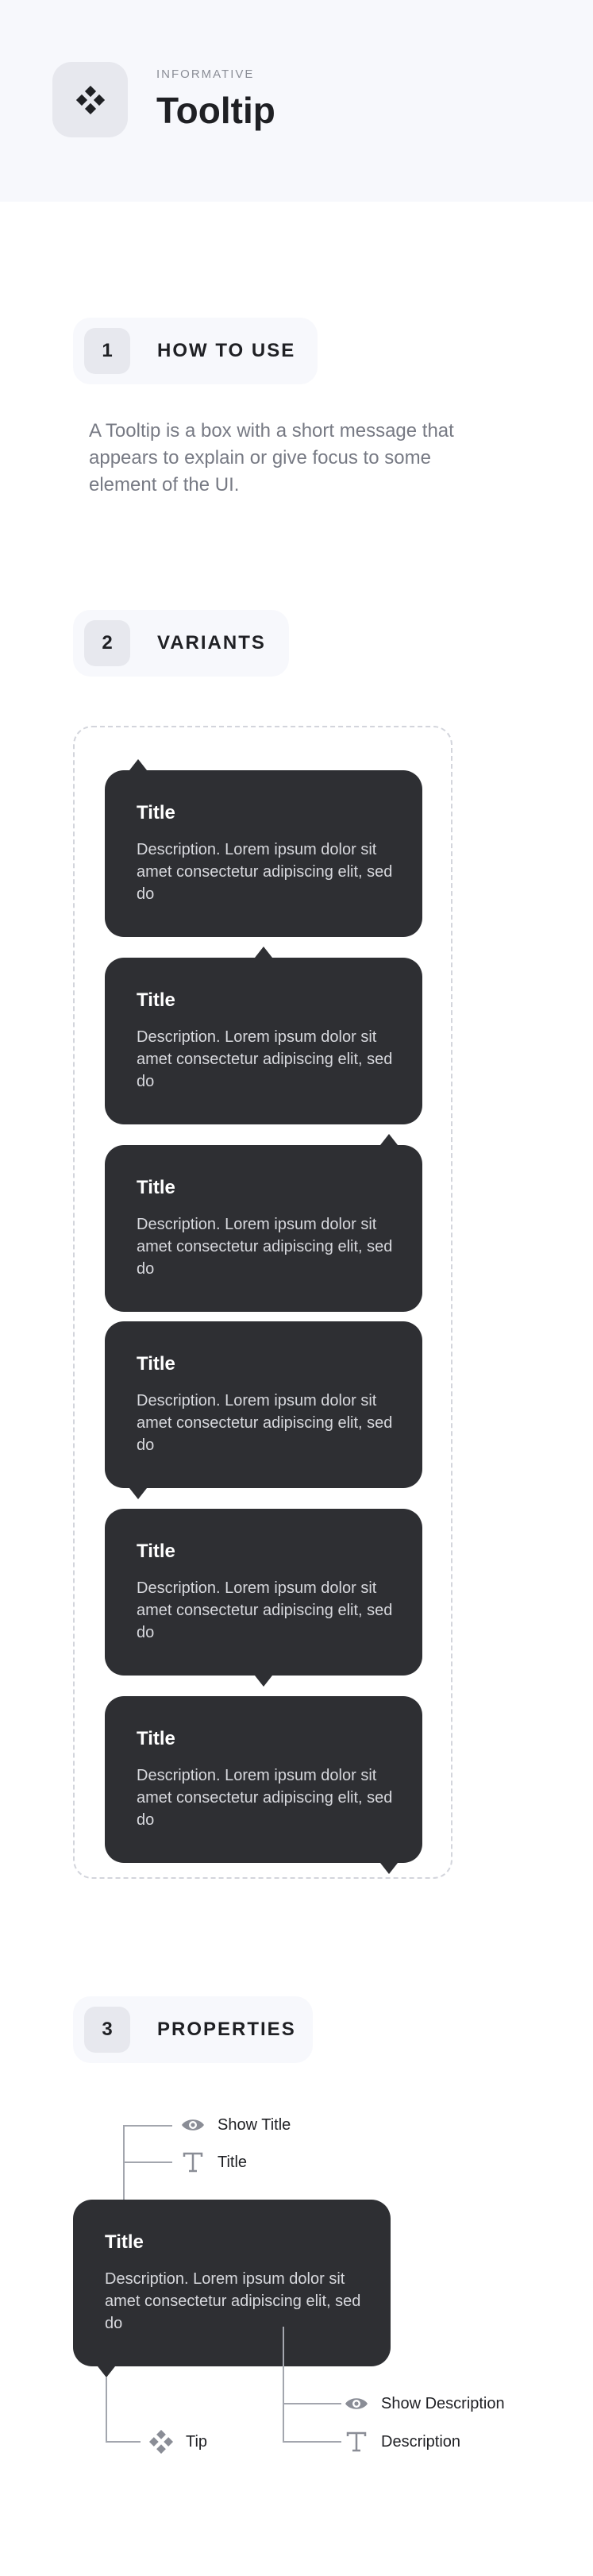 The image size is (593, 2576). I want to click on property-label: Description, so click(421, 2441).